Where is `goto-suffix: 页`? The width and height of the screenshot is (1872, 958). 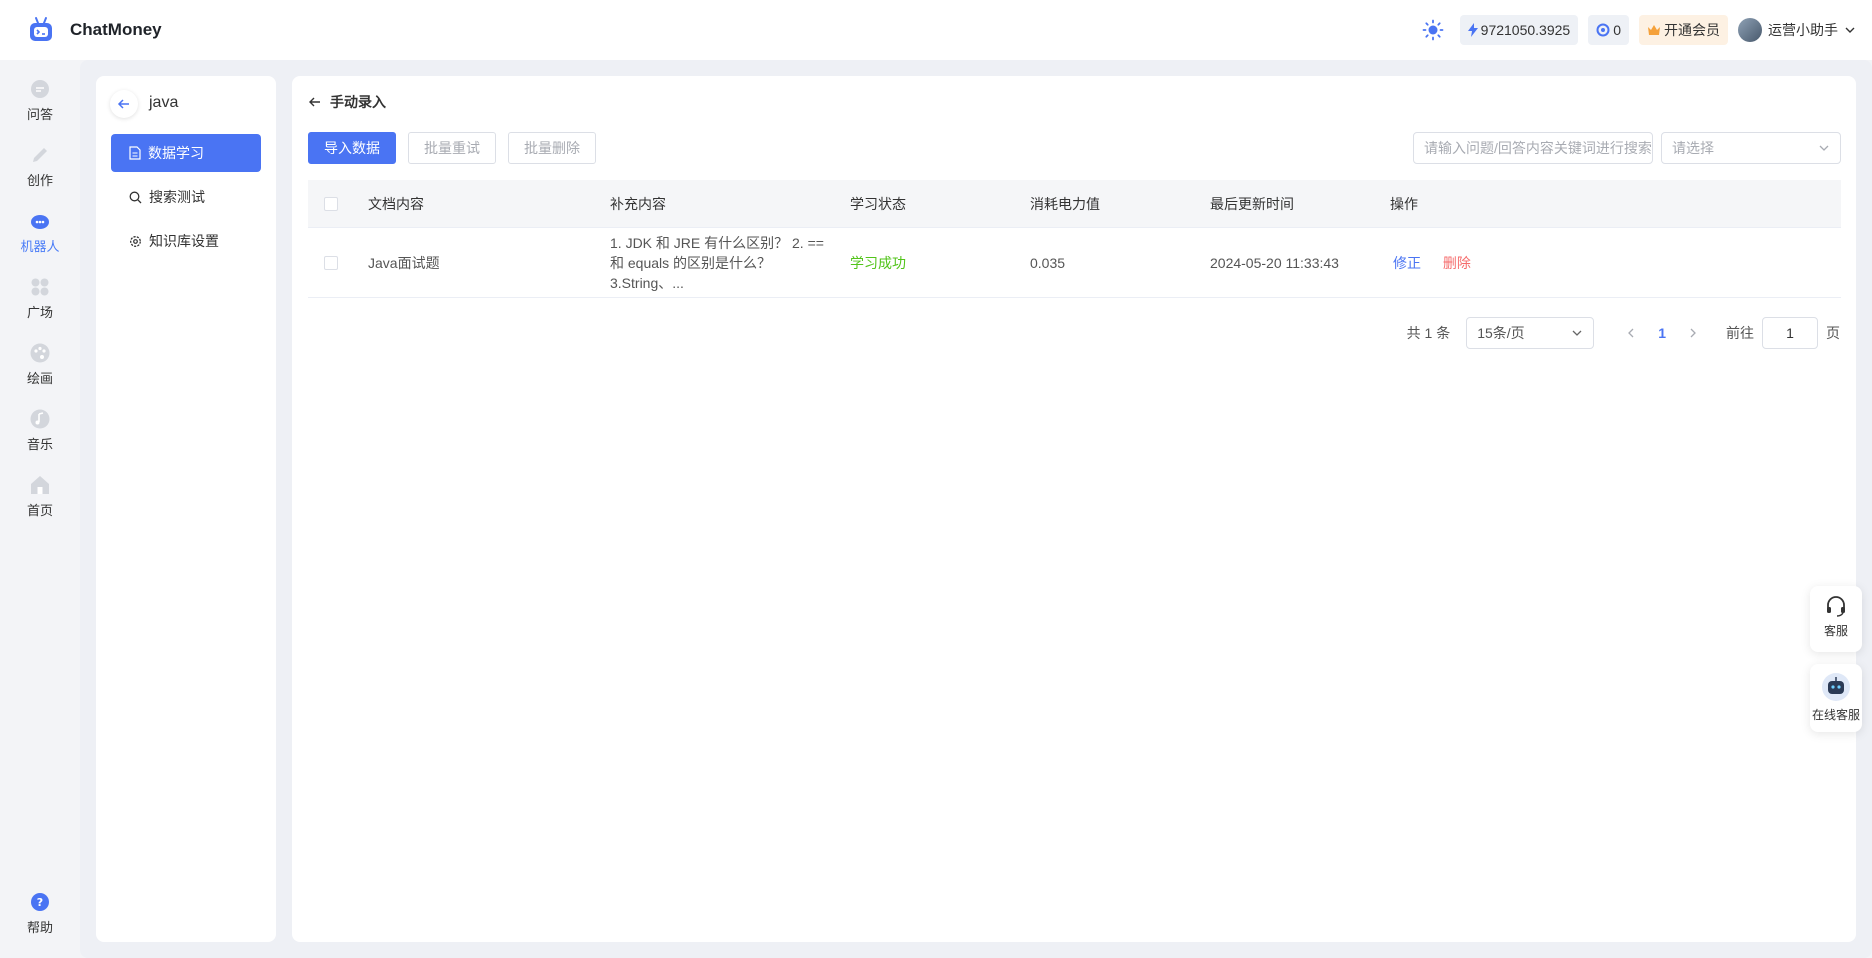
goto-suffix: 页 is located at coordinates (1833, 333).